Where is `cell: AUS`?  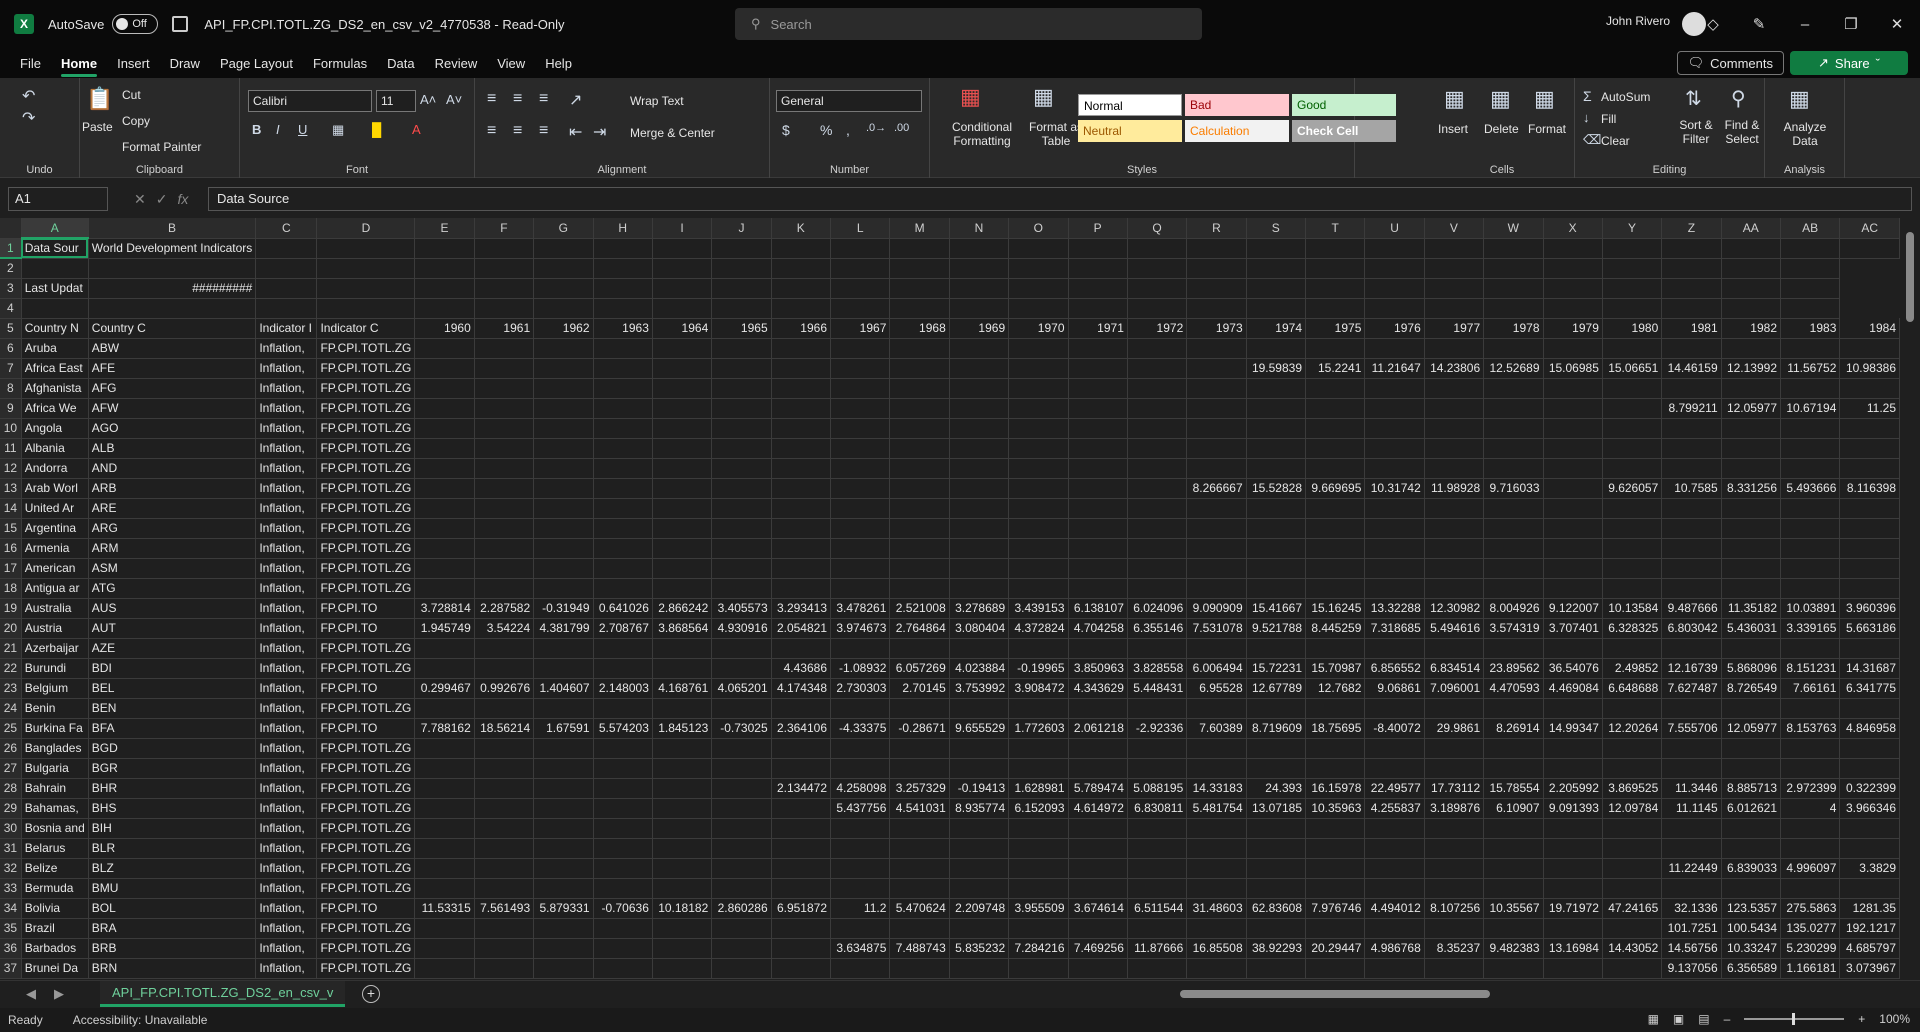 cell: AUS is located at coordinates (172, 608).